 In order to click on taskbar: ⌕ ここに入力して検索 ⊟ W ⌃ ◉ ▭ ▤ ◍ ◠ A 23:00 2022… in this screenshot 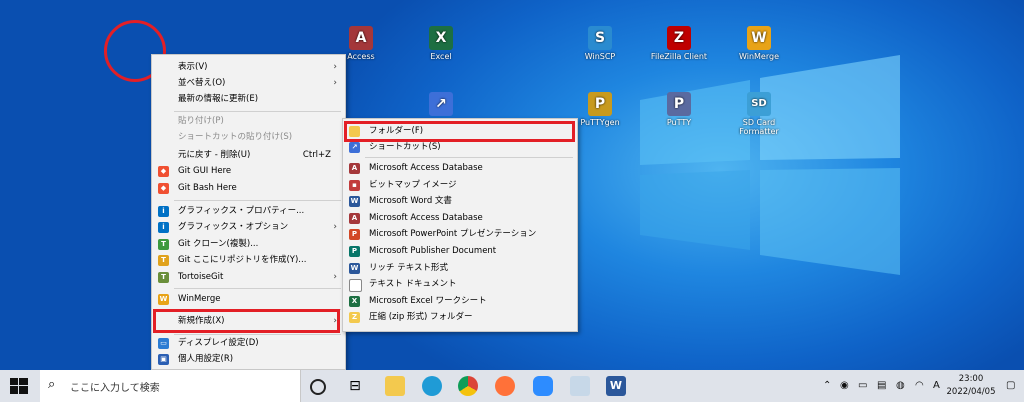, I will do `click(512, 386)`.